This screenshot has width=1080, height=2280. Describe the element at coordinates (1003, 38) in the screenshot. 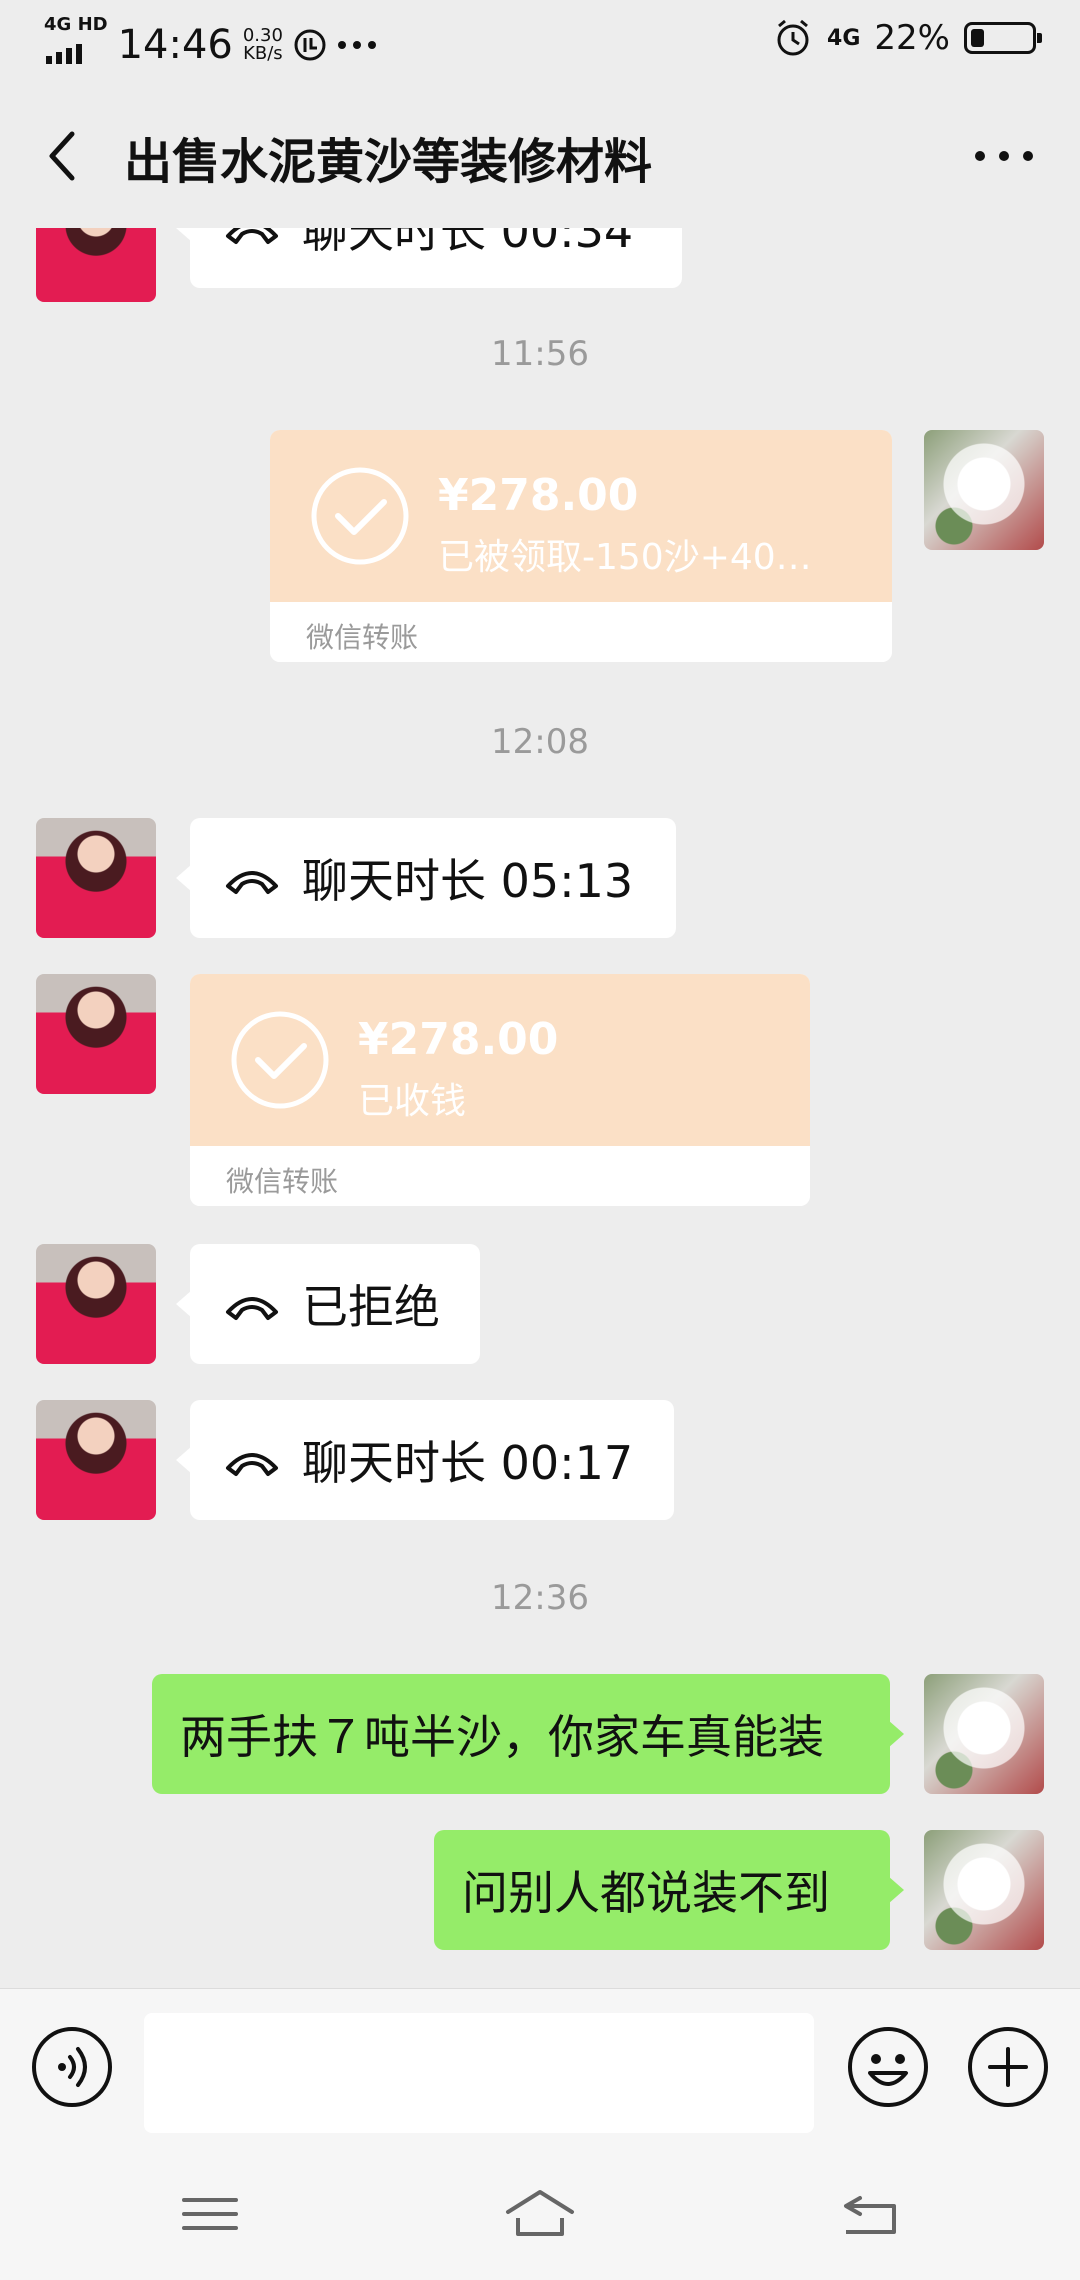

I see `battery-icon` at that location.